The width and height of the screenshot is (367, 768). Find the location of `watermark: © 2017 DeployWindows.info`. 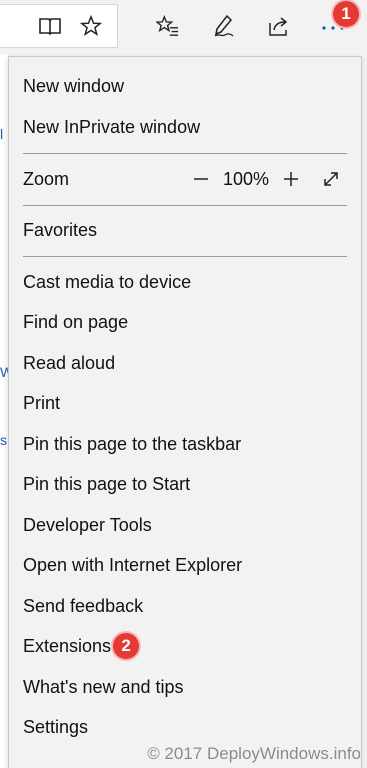

watermark: © 2017 DeployWindows.info is located at coordinates (254, 753).